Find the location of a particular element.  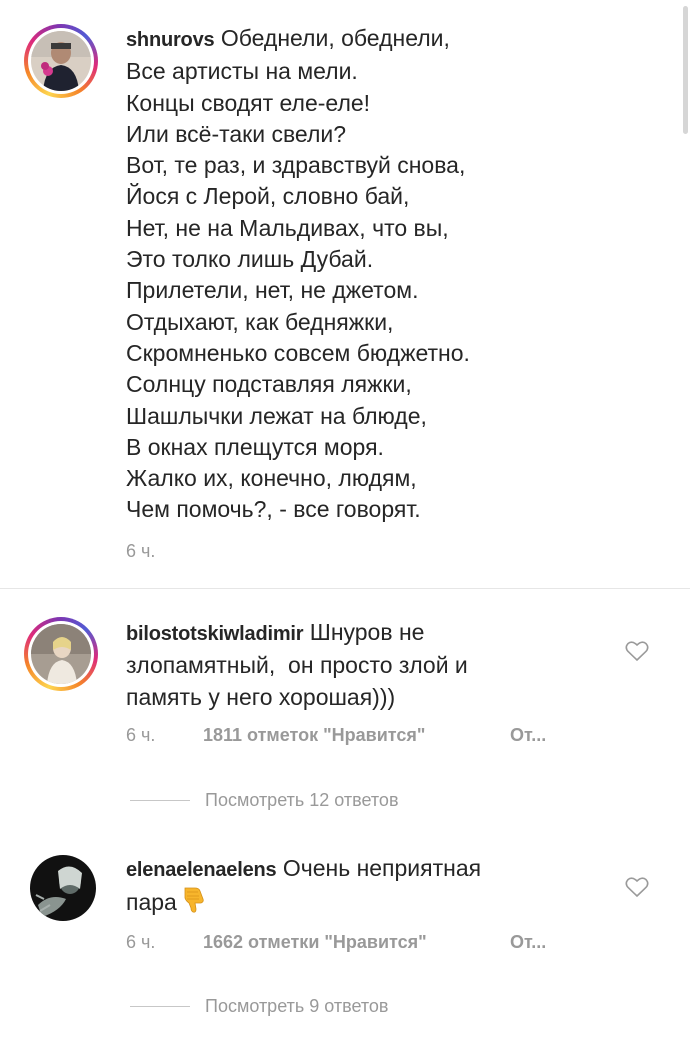

caption-line: Или всё-таки свели? is located at coordinates (236, 133).